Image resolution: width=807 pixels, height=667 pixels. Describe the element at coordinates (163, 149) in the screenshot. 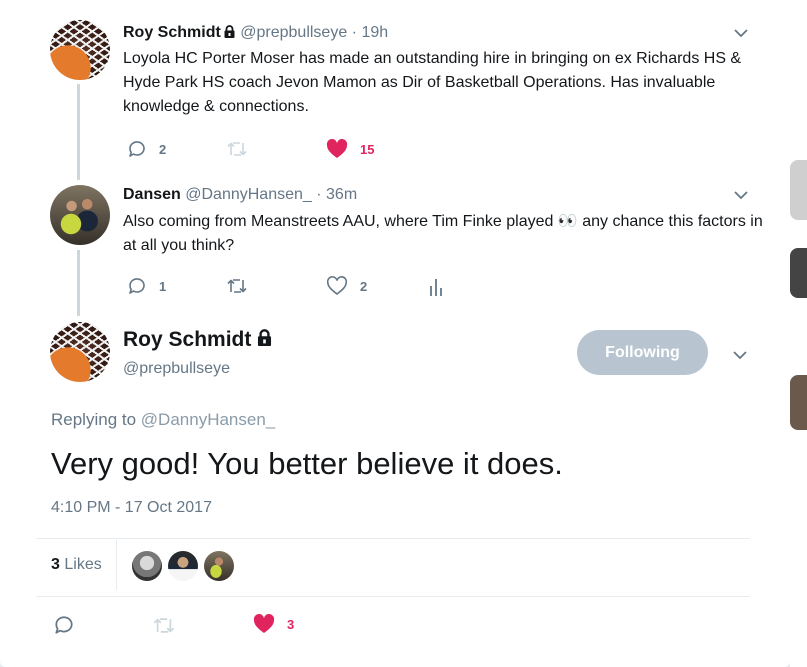

I see `reply-count: 2` at that location.